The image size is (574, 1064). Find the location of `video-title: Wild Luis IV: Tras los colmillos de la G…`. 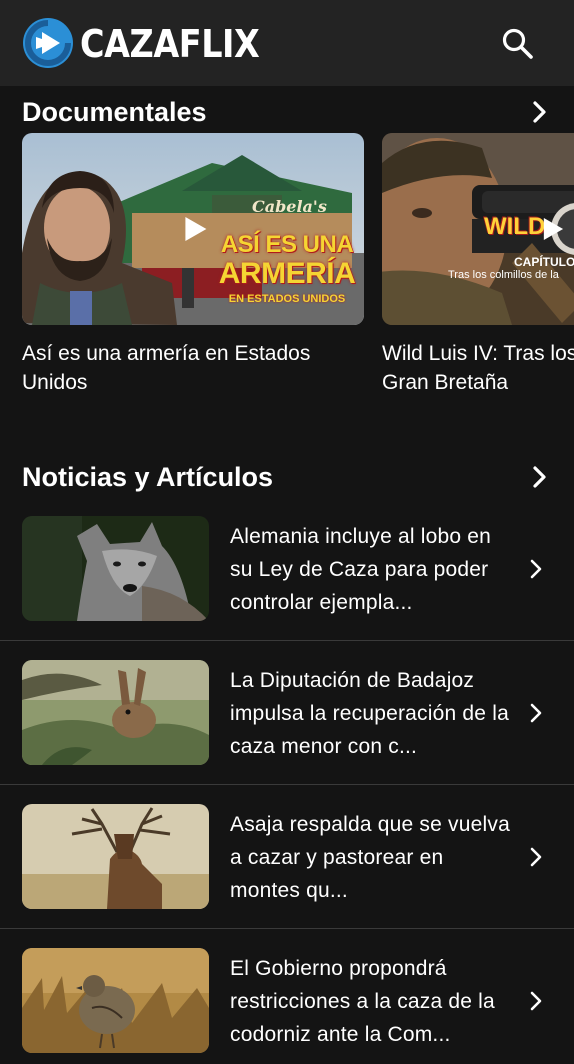

video-title: Wild Luis IV: Tras los colmillos de la G… is located at coordinates (478, 368).